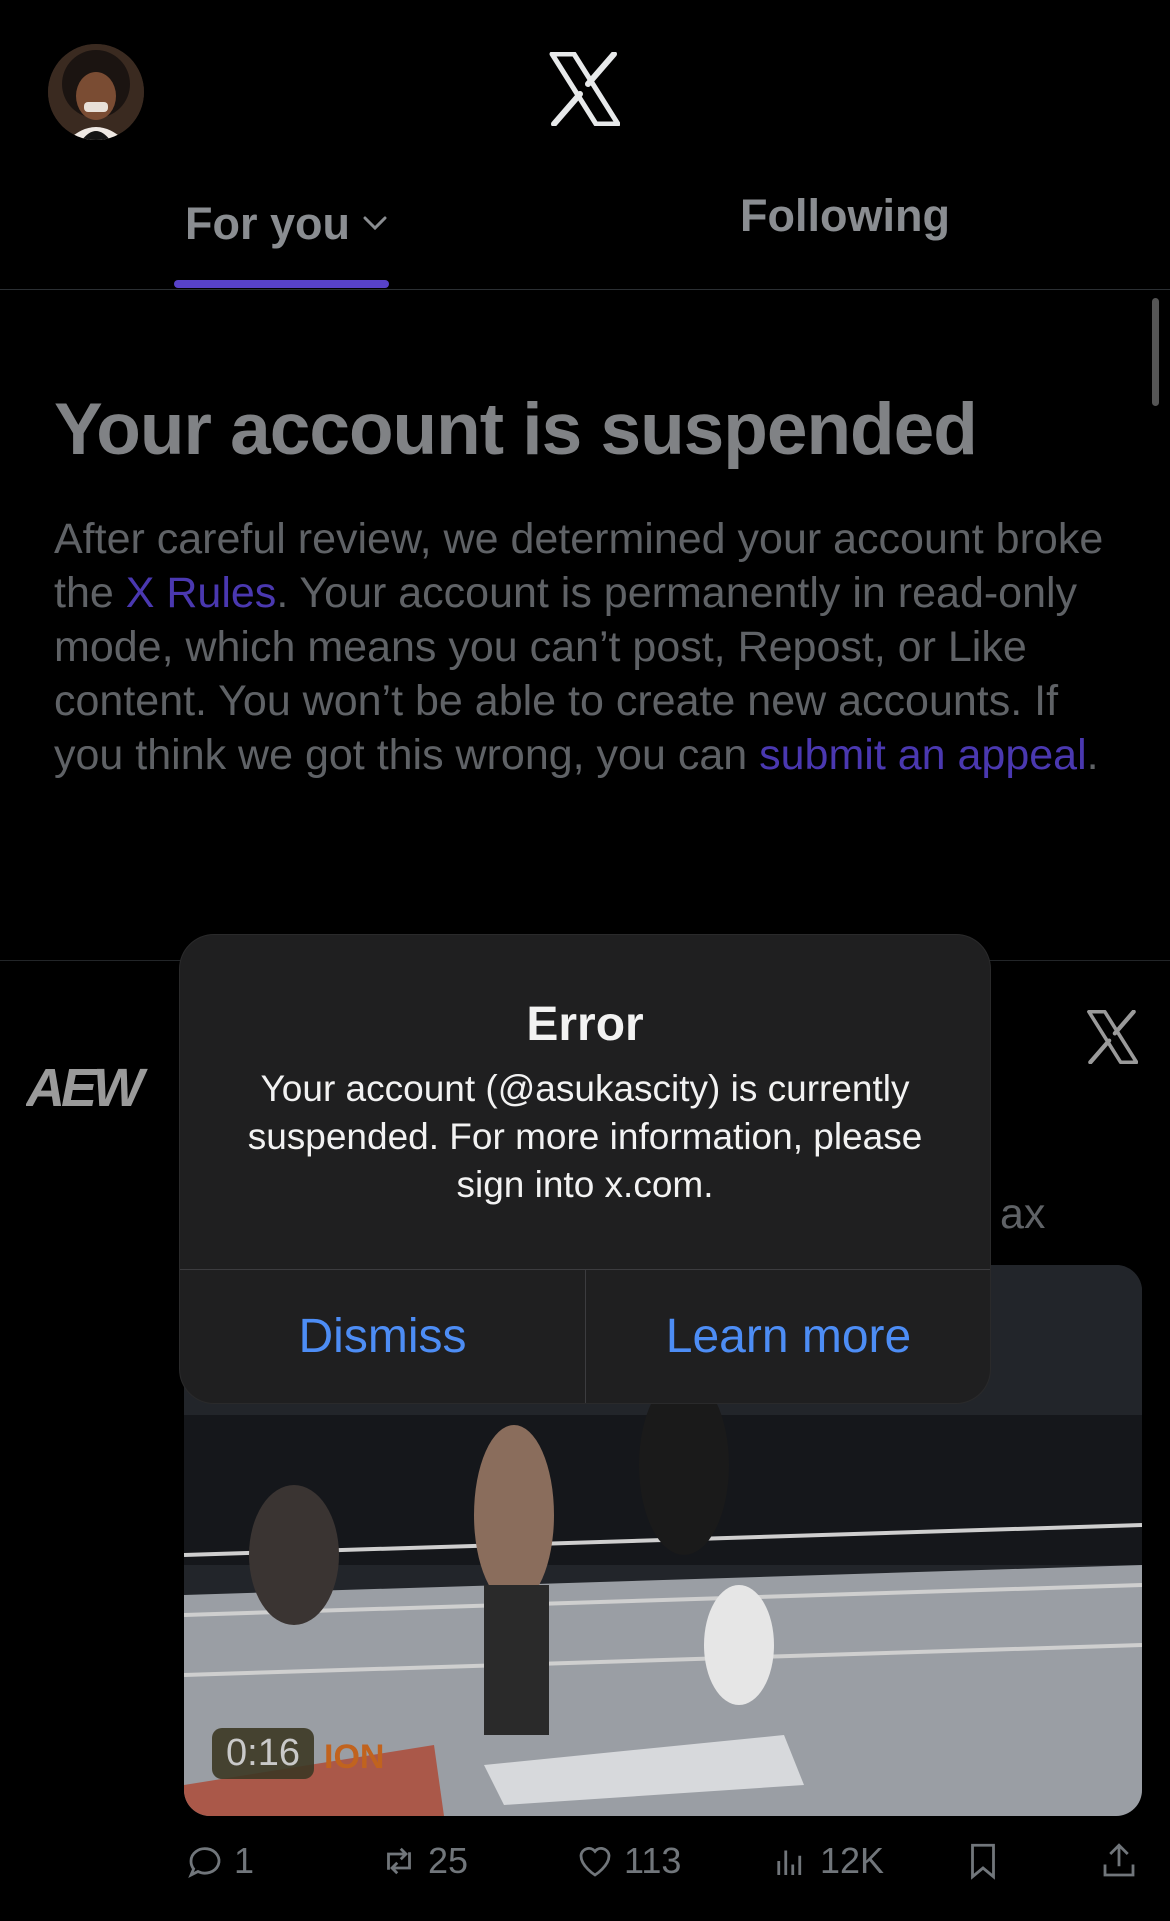  Describe the element at coordinates (653, 1860) in the screenshot. I see `like-count: 113` at that location.